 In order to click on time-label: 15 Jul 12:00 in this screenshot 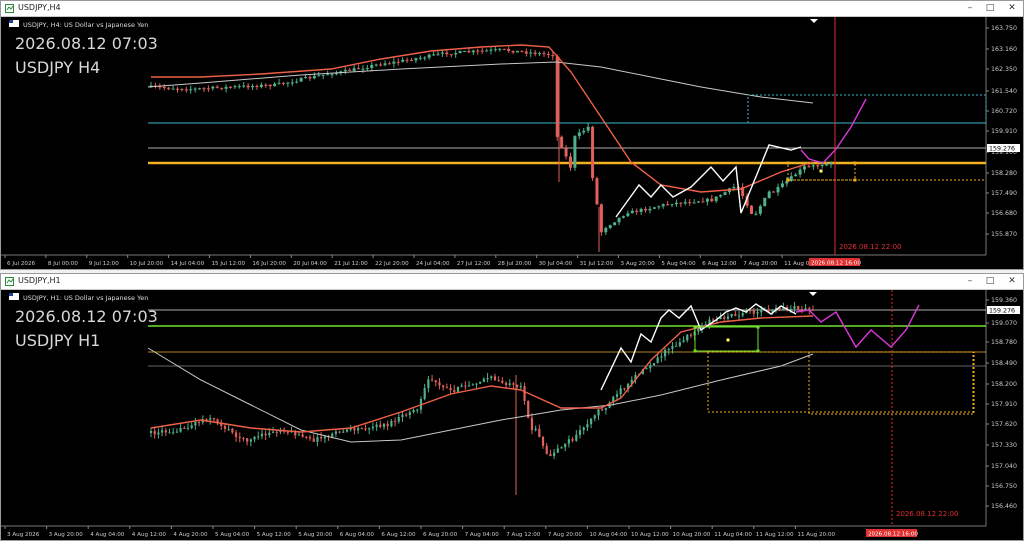, I will do `click(229, 264)`.